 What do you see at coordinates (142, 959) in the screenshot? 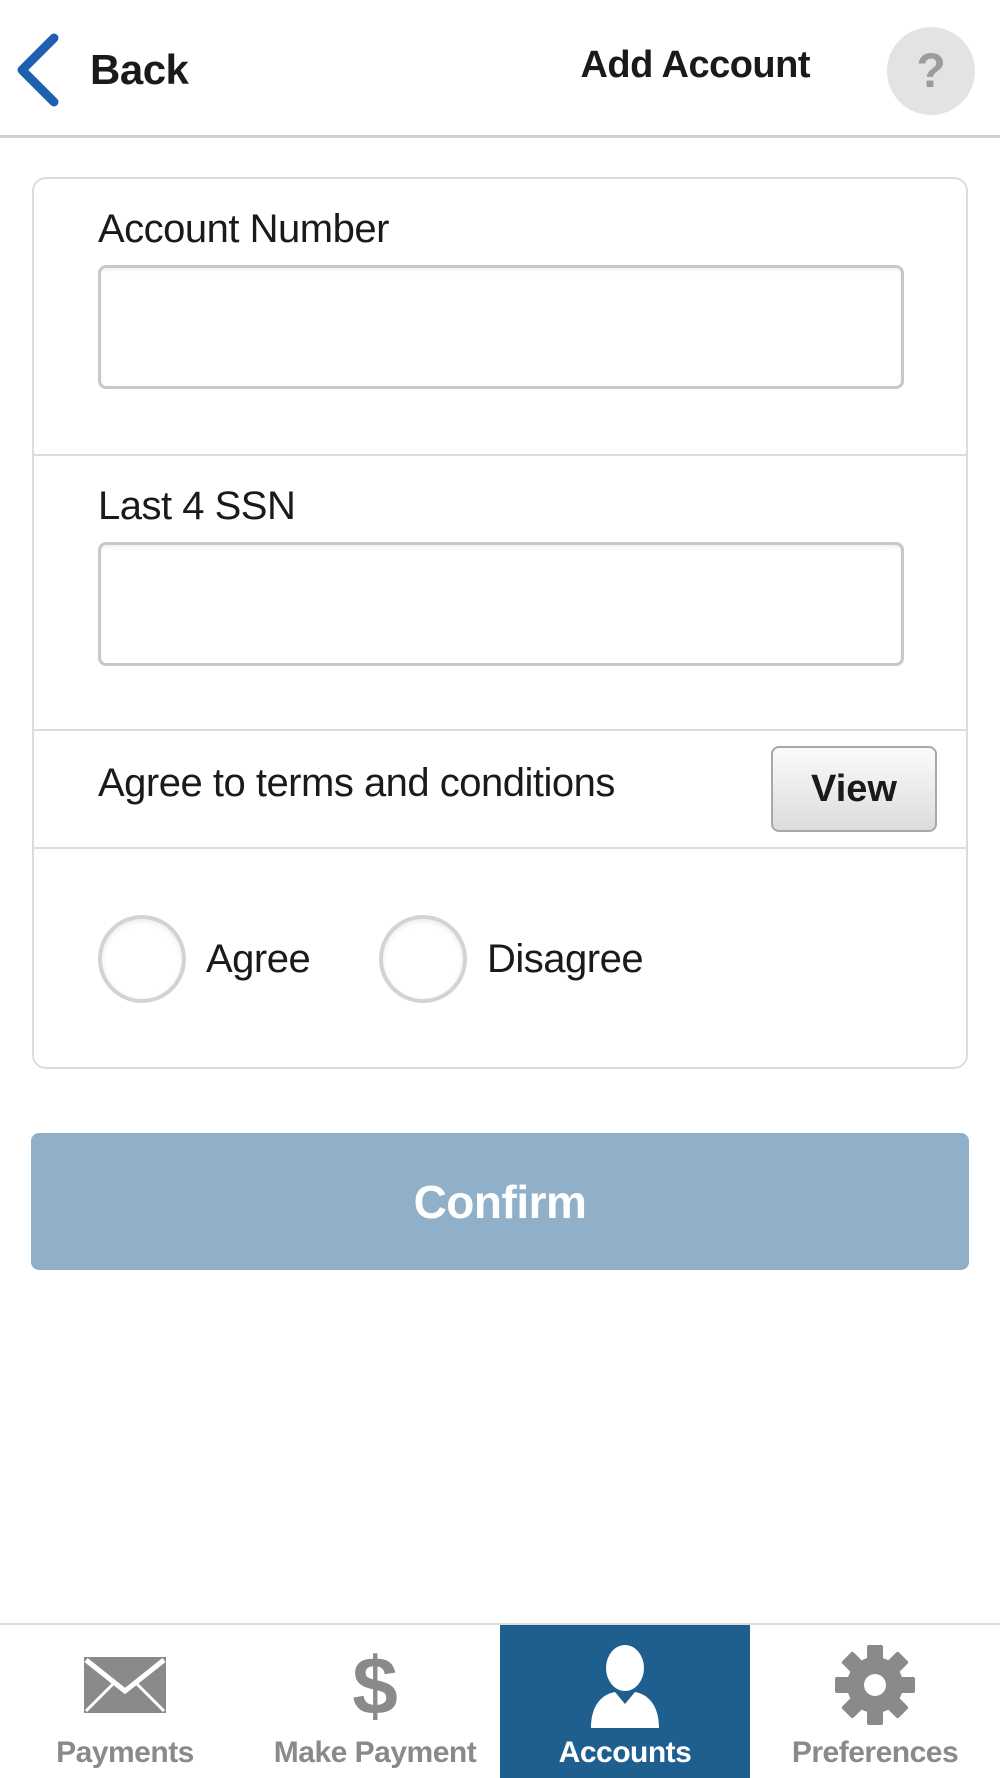
I see `agree-radio` at bounding box center [142, 959].